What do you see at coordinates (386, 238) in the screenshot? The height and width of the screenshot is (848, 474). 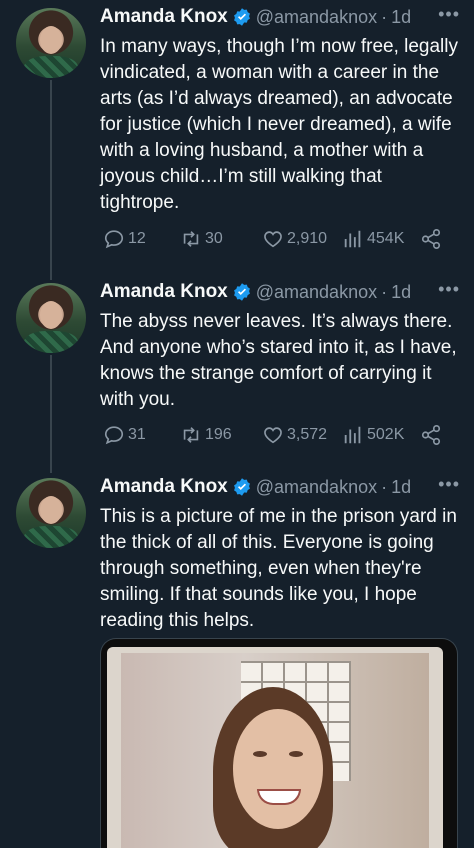 I see `views-count: 454K` at bounding box center [386, 238].